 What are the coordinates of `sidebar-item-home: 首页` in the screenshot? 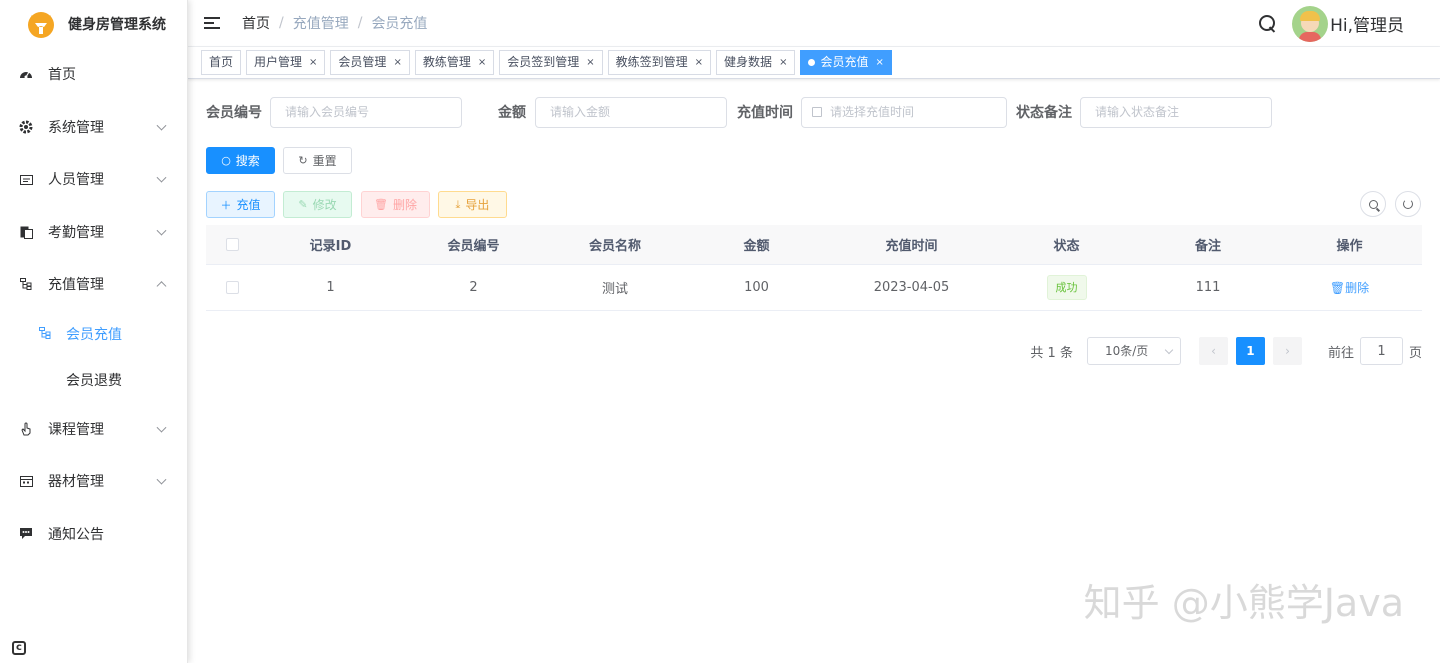 It's located at (93, 74).